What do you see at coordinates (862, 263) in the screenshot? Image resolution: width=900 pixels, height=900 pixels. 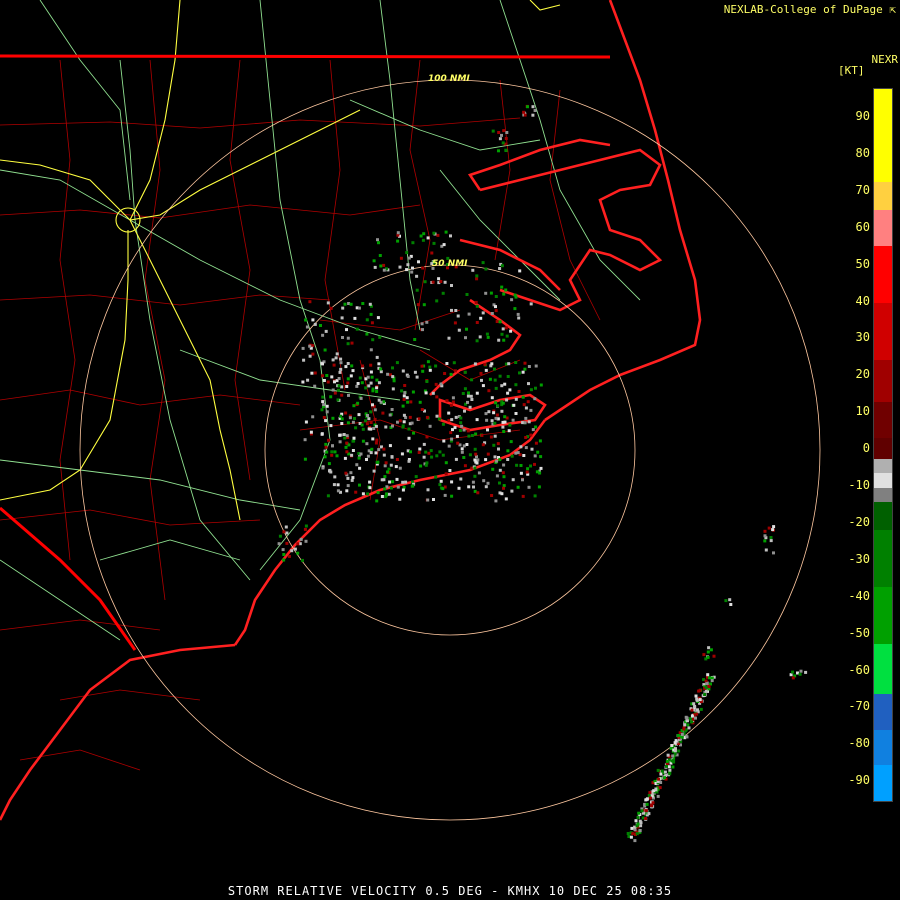 I see `legend-tick-label: 50` at bounding box center [862, 263].